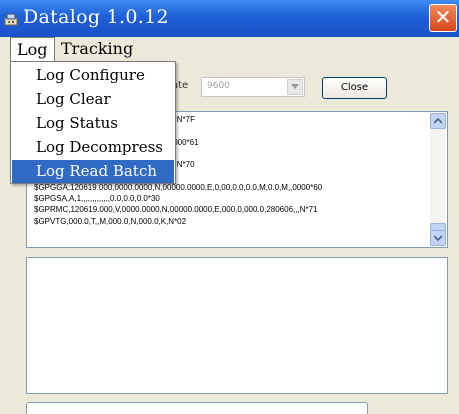  Describe the element at coordinates (438, 179) in the screenshot. I see `log-scrollbar` at that location.